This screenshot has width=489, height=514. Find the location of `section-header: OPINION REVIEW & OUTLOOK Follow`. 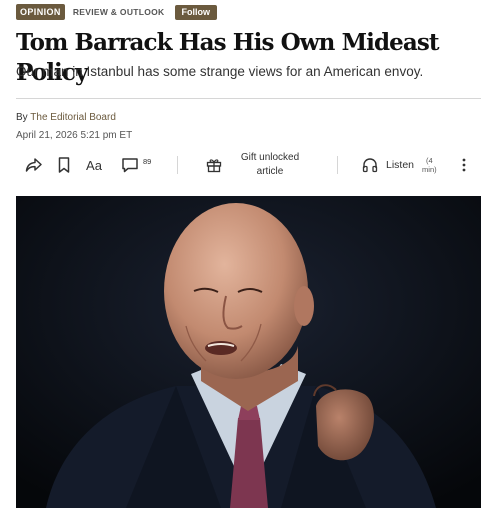

section-header: OPINION REVIEW & OUTLOOK Follow is located at coordinates (117, 12).